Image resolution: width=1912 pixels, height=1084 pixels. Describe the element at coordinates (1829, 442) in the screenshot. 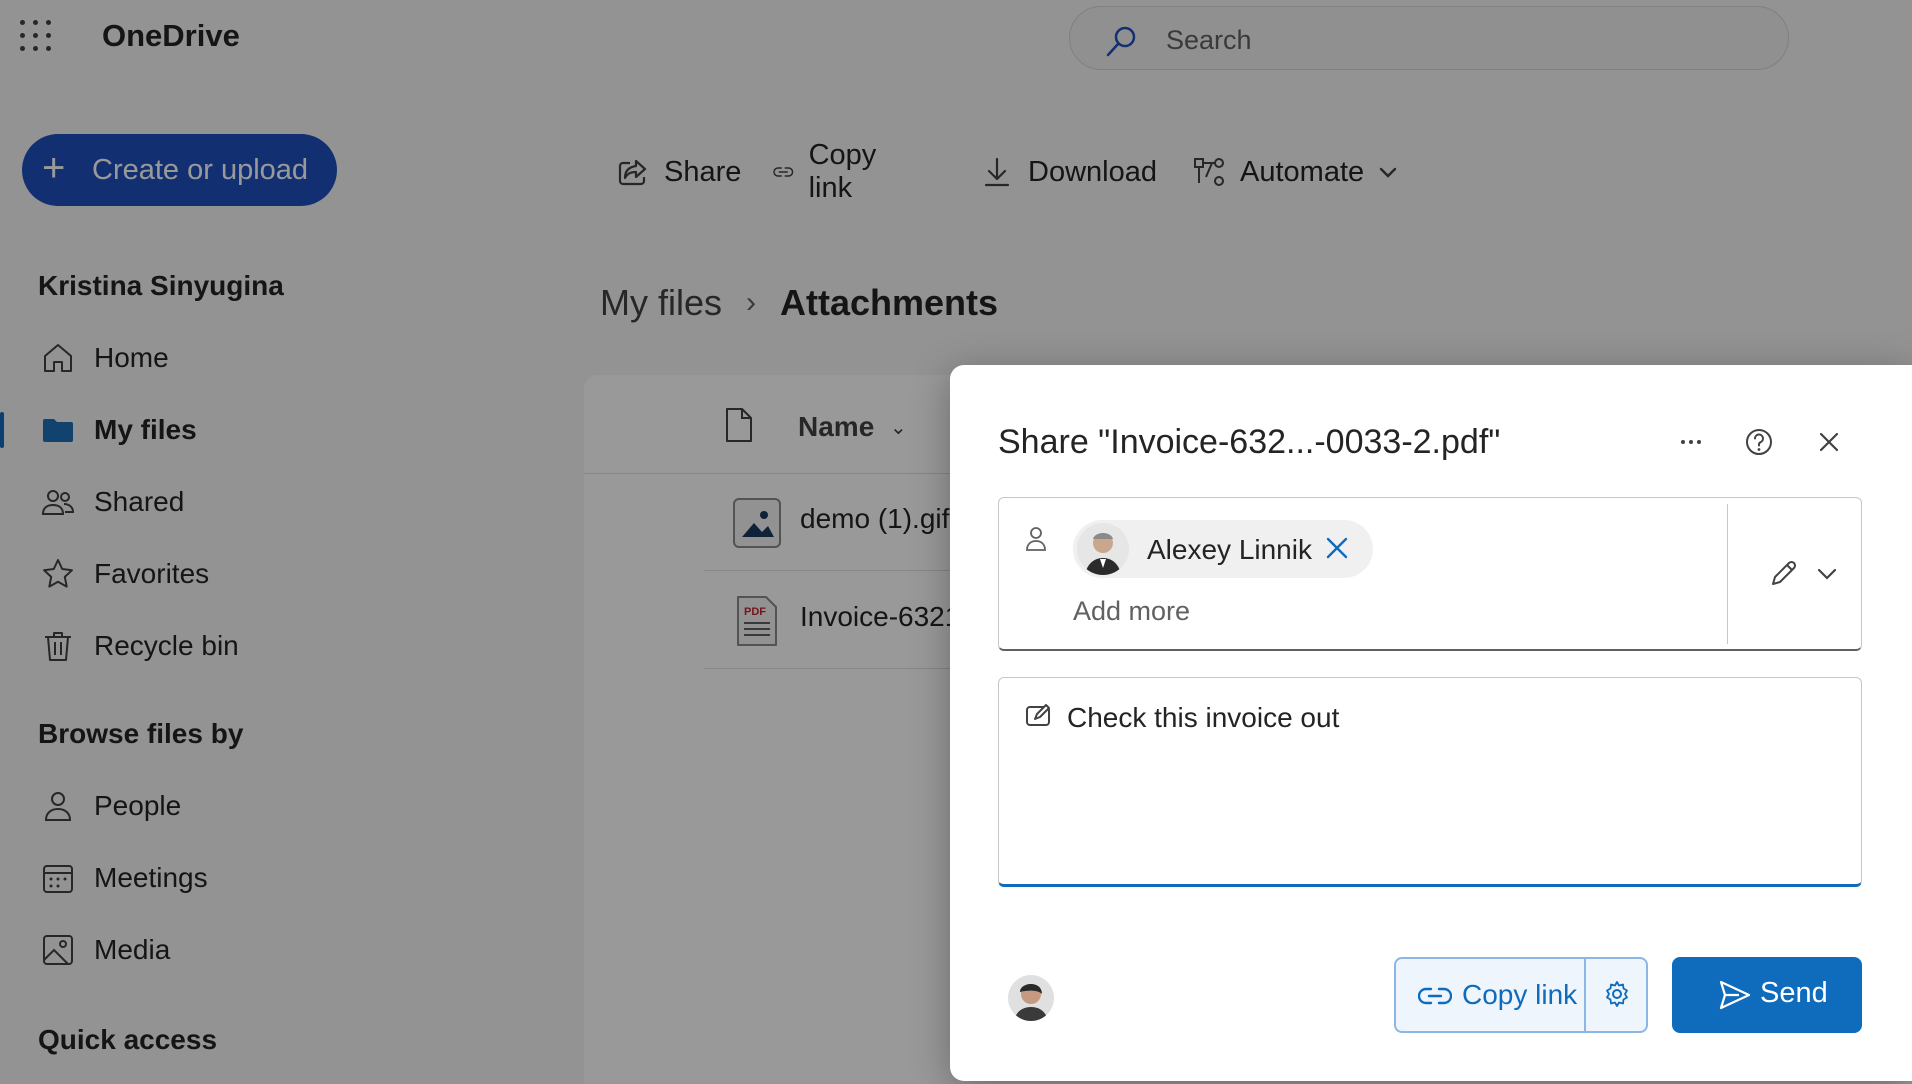

I see `close-icon` at that location.